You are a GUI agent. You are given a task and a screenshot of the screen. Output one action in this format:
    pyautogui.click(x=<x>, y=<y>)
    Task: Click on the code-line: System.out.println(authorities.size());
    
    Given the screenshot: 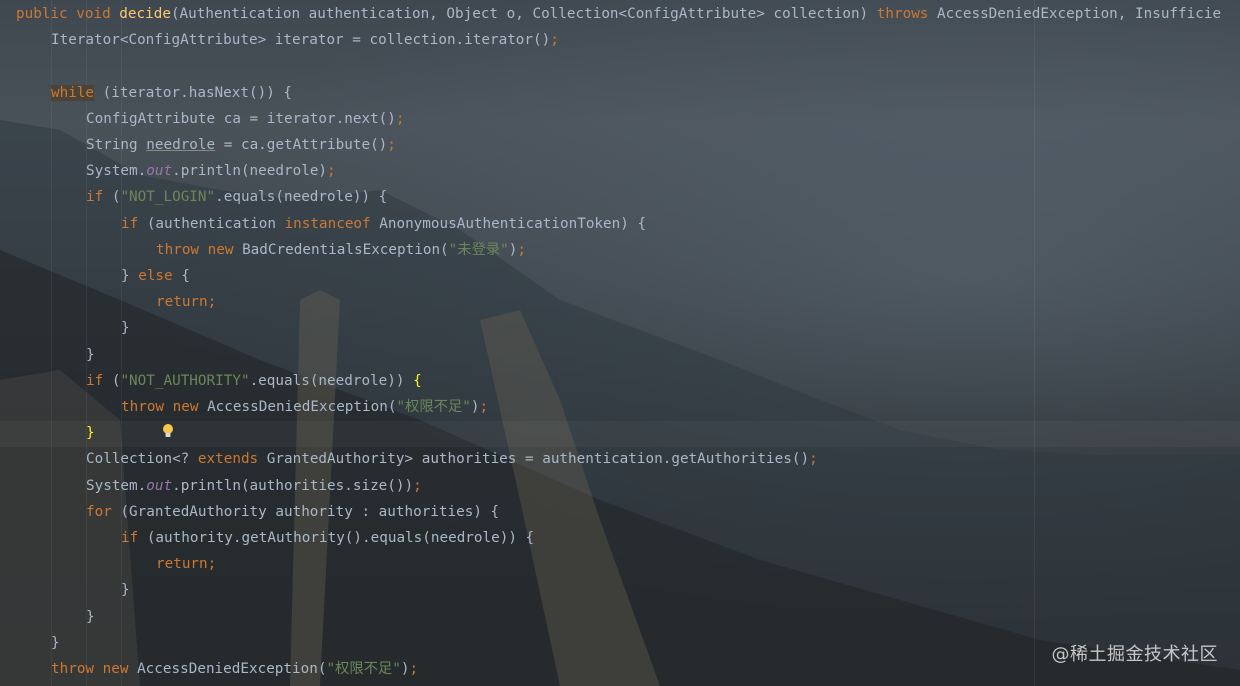 What is the action you would take?
    pyautogui.click(x=254, y=486)
    